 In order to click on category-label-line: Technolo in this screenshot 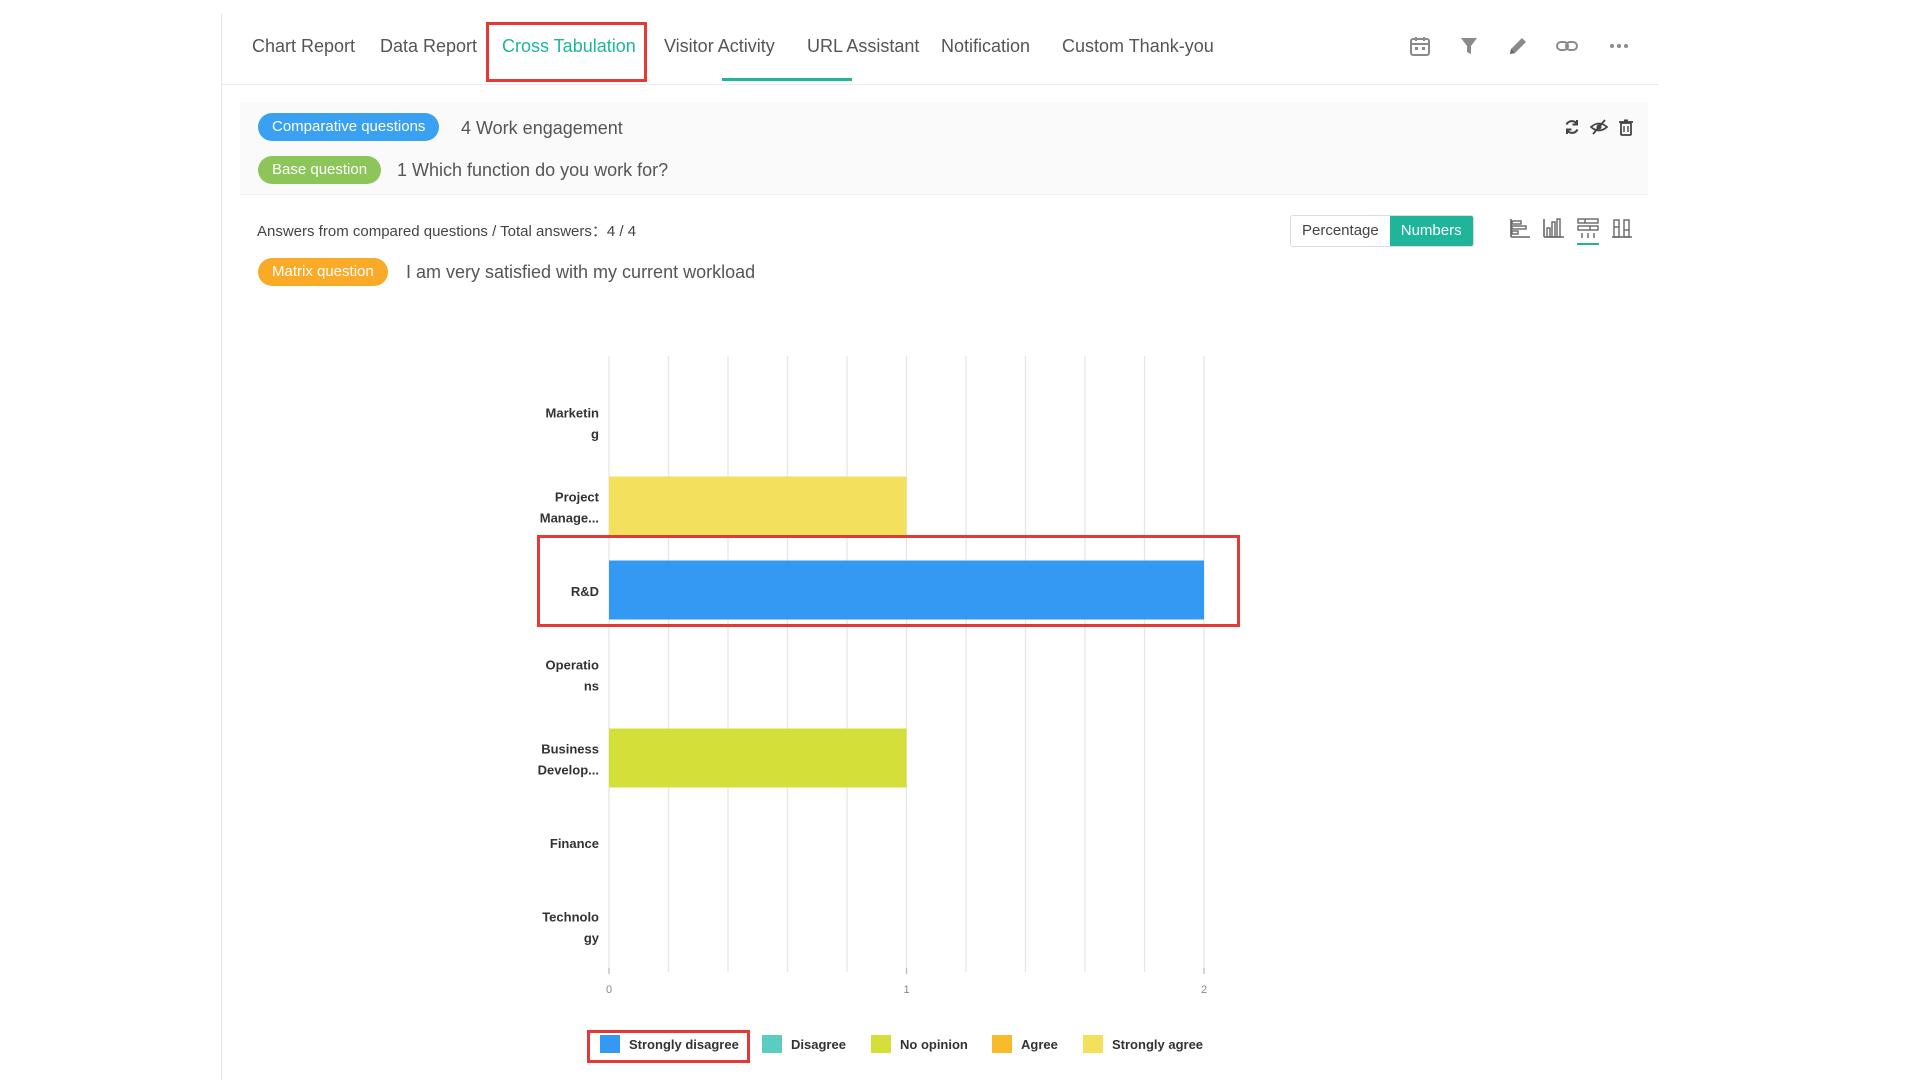, I will do `click(570, 917)`.